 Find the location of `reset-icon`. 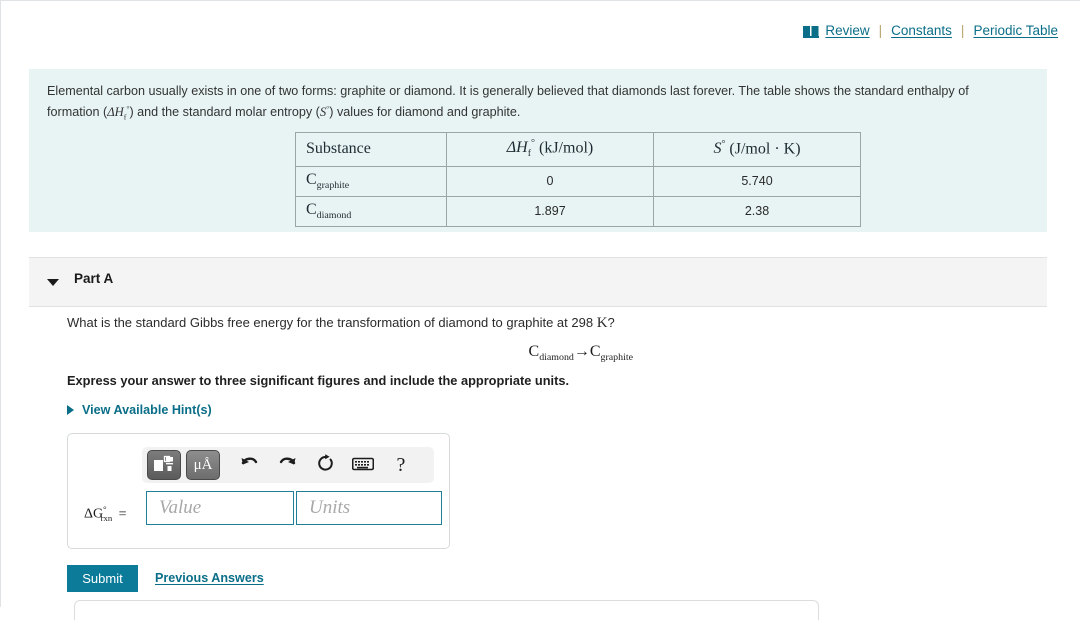

reset-icon is located at coordinates (325, 465).